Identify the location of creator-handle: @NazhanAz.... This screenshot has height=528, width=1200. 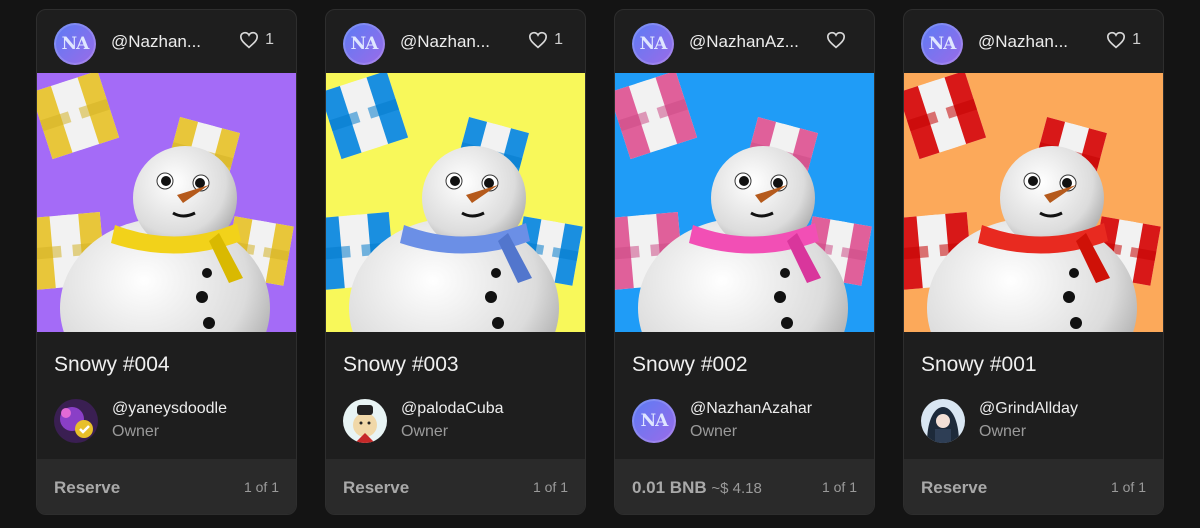
(744, 42).